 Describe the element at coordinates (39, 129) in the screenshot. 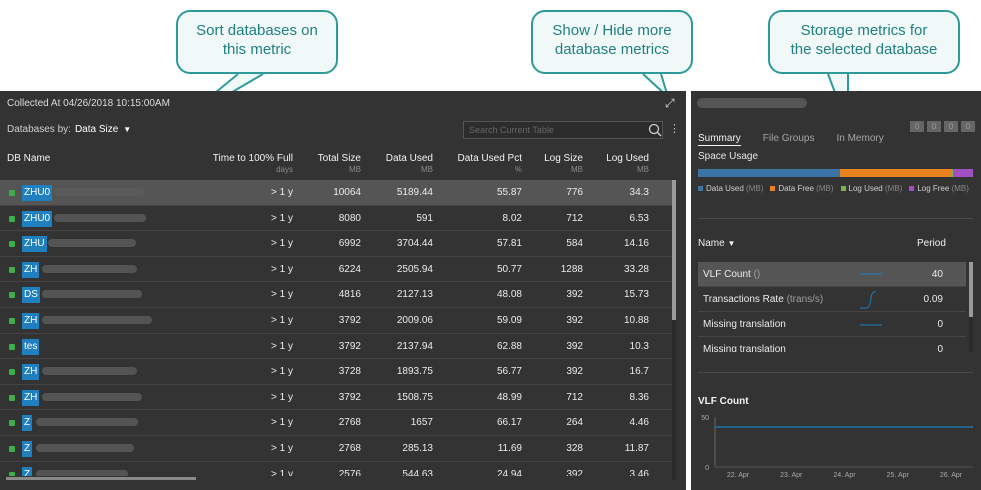

I see `sort-label: Databases by:` at that location.